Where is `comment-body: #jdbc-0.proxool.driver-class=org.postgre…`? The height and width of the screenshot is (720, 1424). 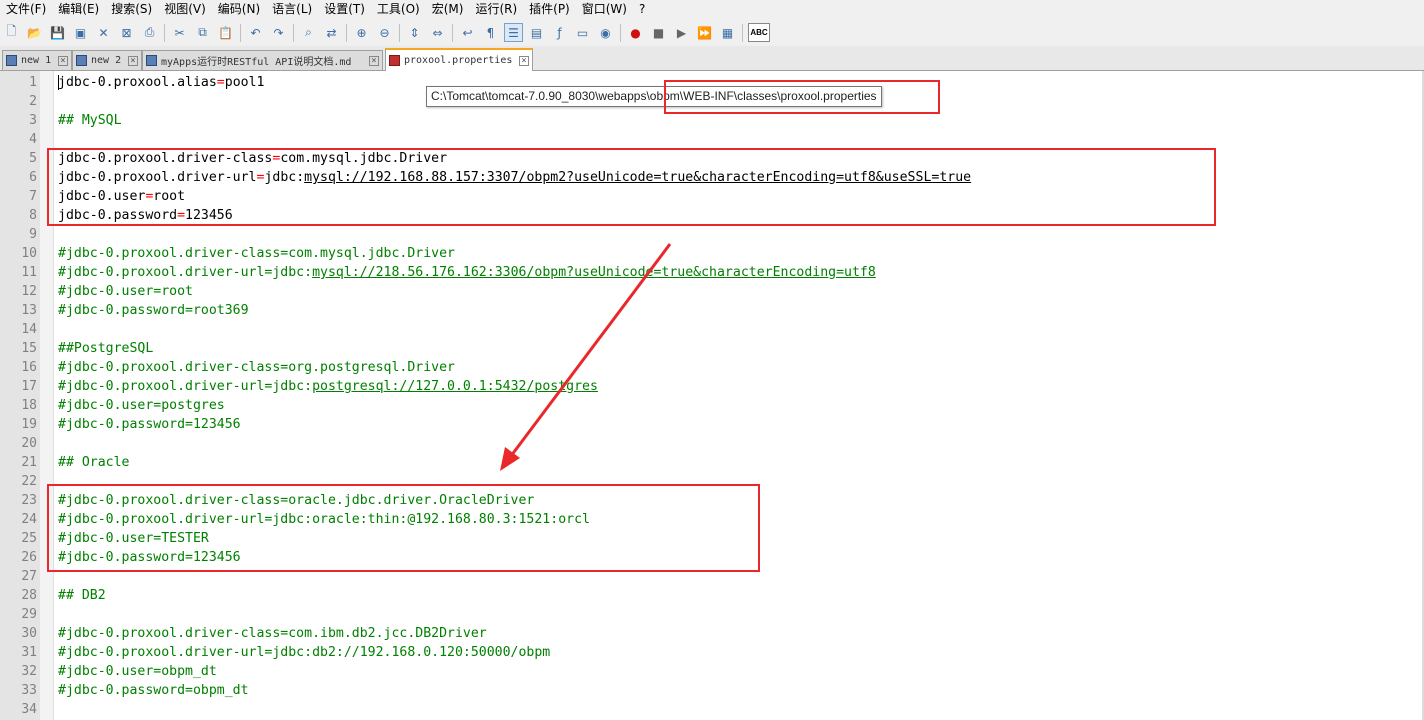 comment-body: #jdbc-0.proxool.driver-class=org.postgre… is located at coordinates (256, 367).